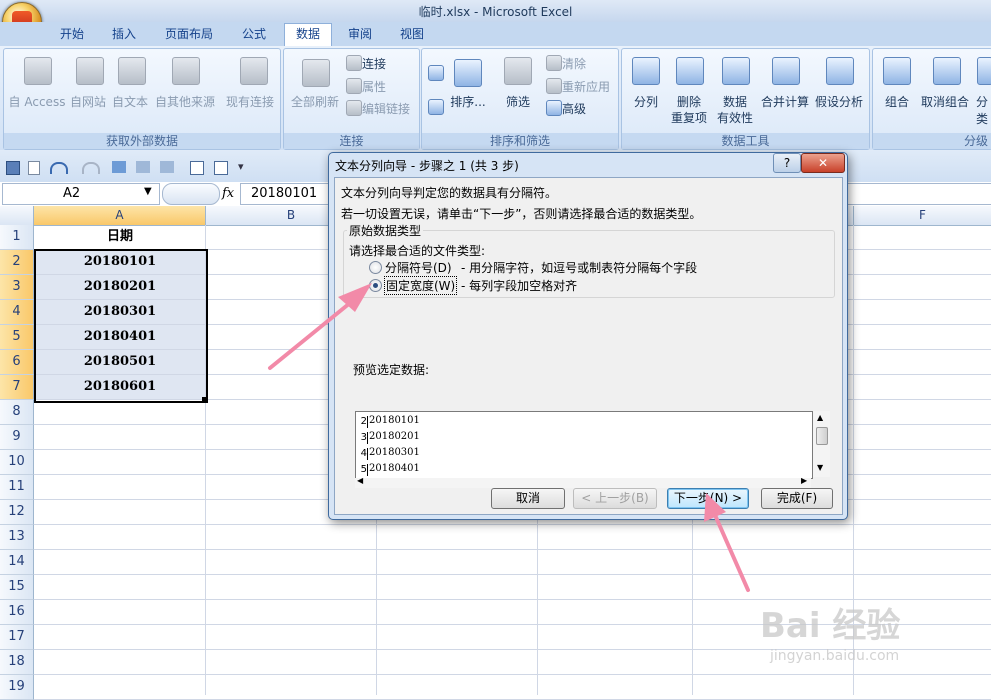  What do you see at coordinates (574, 108) in the screenshot?
I see `advanced-button: 高级` at bounding box center [574, 108].